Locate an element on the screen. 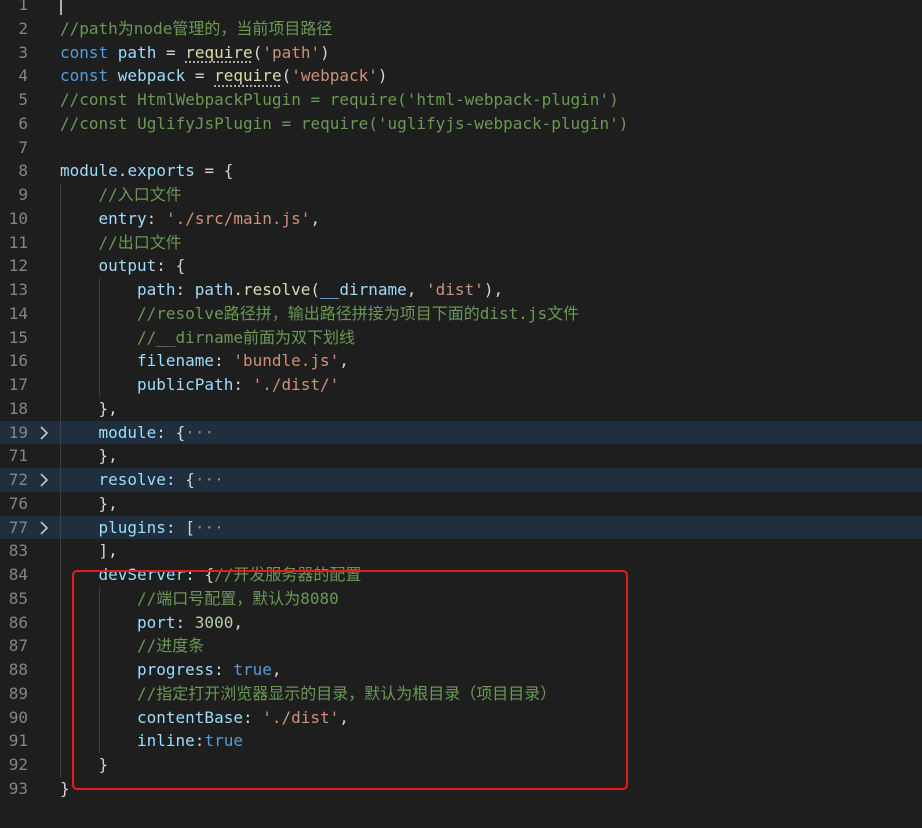 This screenshot has width=922, height=828. line-number: 5 is located at coordinates (23, 99).